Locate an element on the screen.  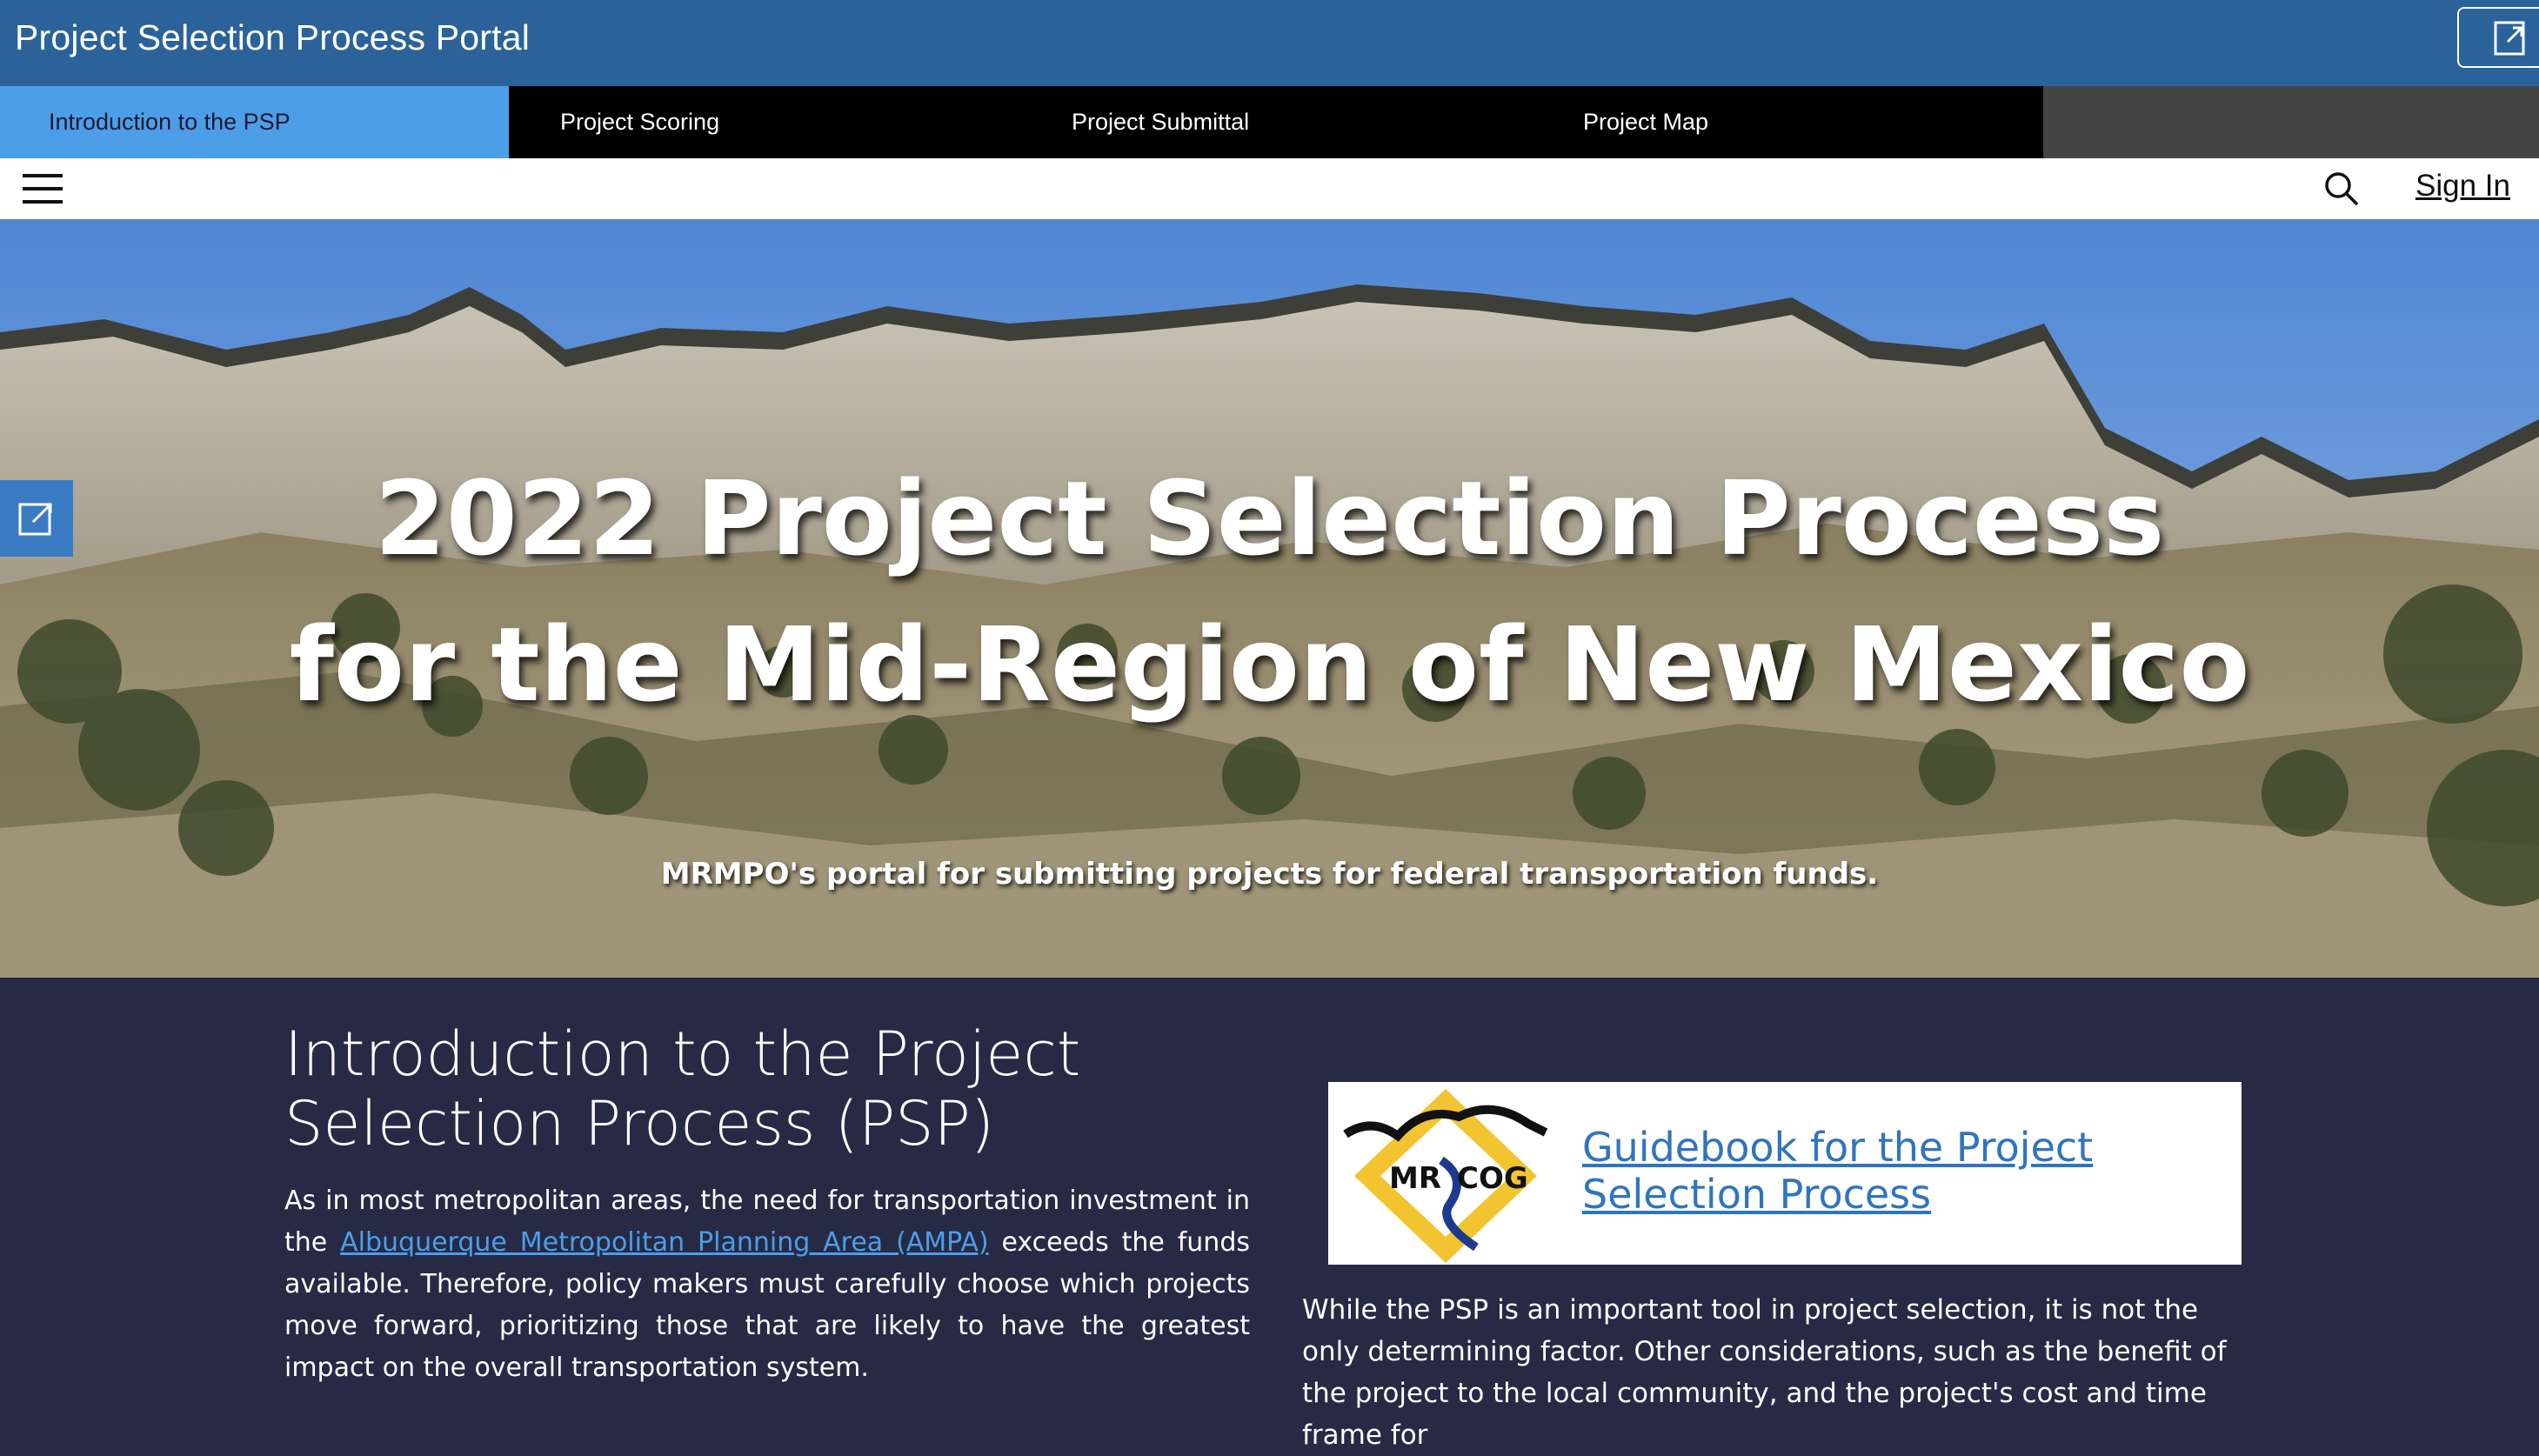
tab-project-scoring: Project Scoring is located at coordinates (764, 122).